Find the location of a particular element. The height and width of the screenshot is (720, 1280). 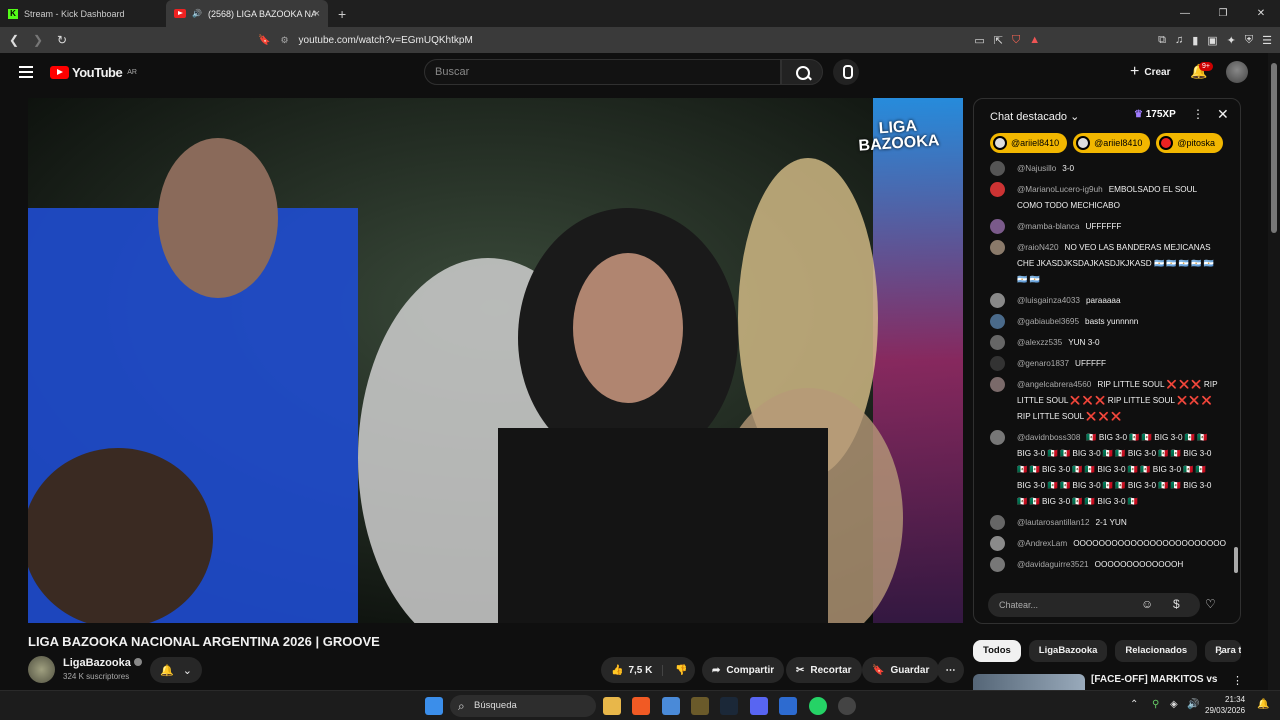

chat-author: @mamba-blanca is located at coordinates (1048, 226).